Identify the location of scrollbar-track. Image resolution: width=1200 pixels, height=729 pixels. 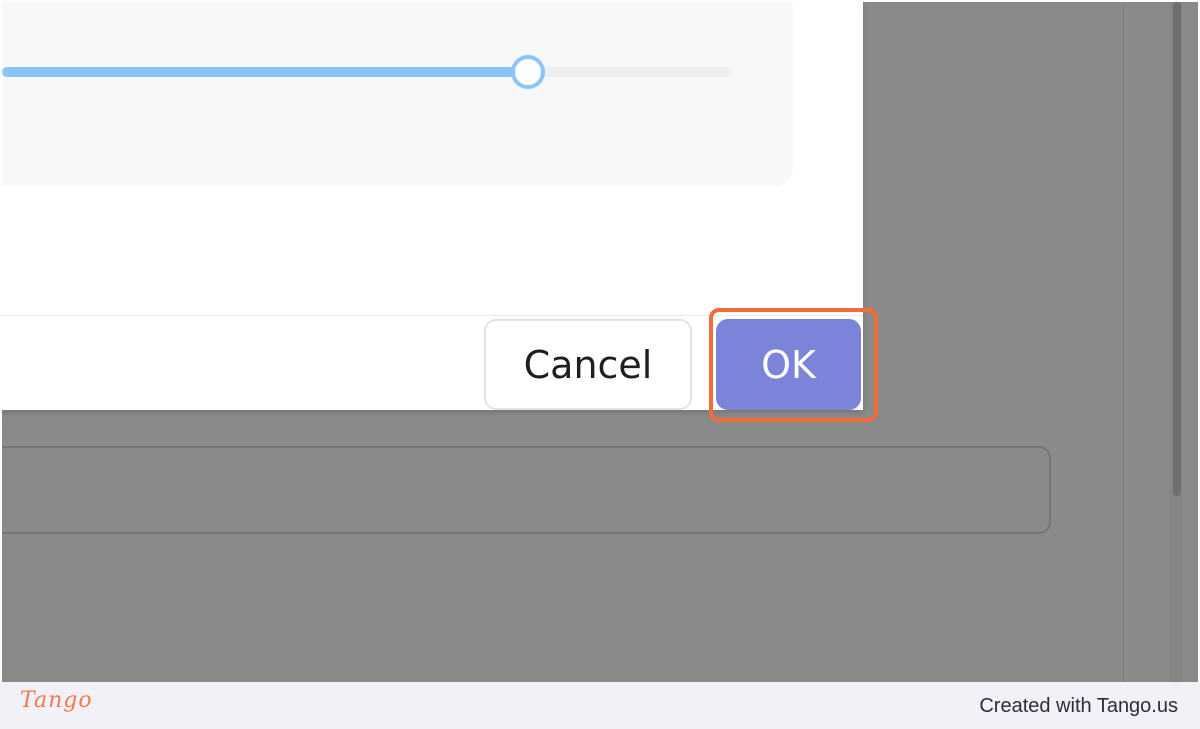
(1176, 342).